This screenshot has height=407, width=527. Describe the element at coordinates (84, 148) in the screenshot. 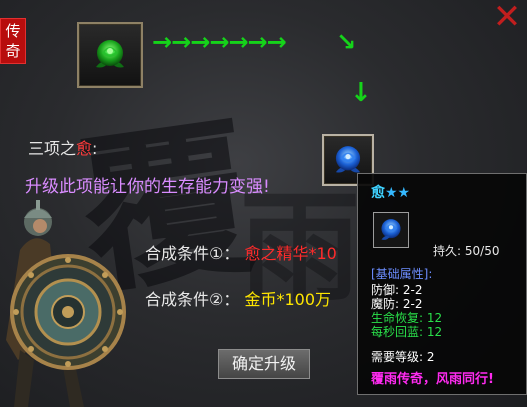

I see `skill-name: 愈` at that location.